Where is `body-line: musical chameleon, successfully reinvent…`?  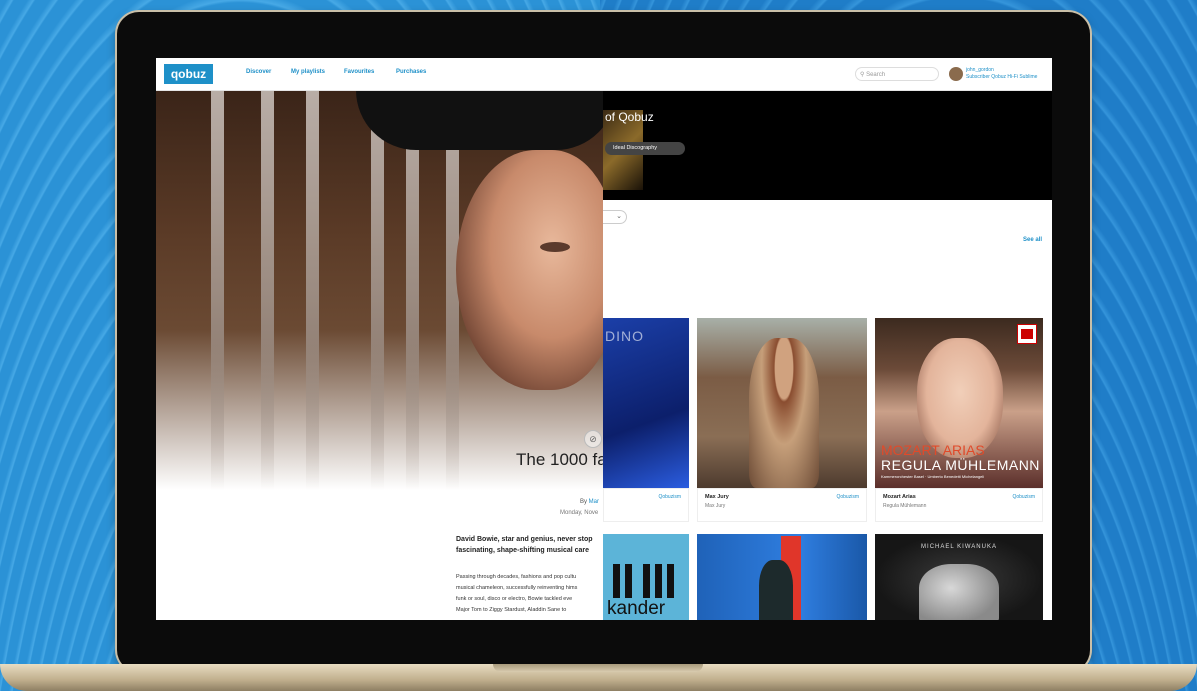
body-line: musical chameleon, successfully reinvent… is located at coordinates (517, 588).